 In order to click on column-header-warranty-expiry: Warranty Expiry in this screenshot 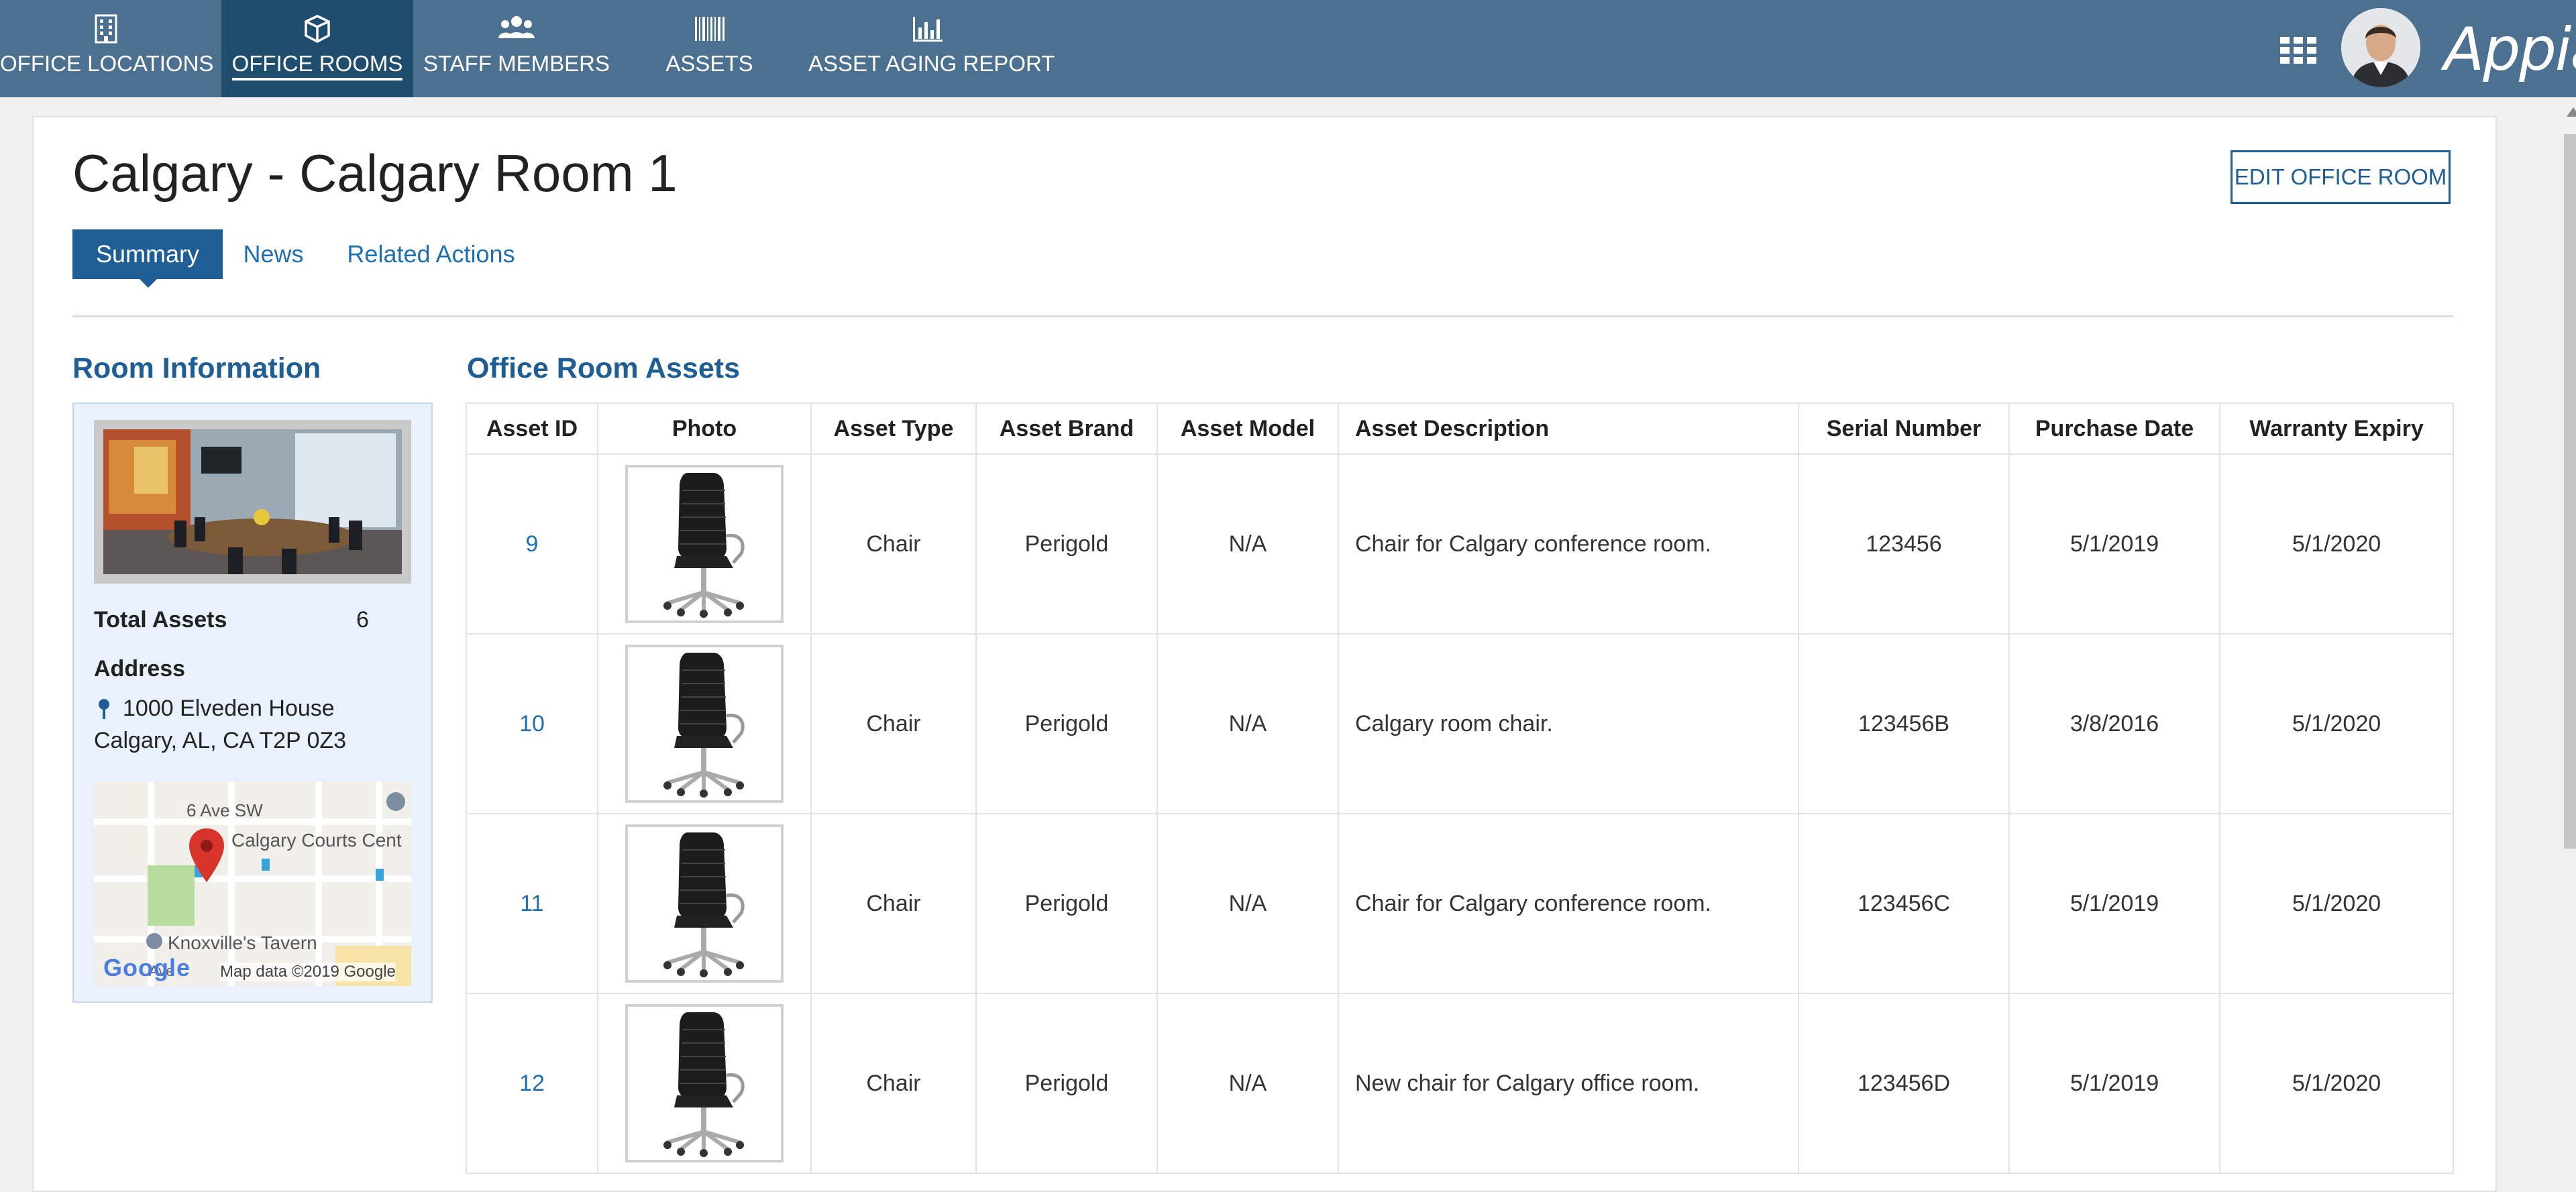, I will do `click(2336, 428)`.